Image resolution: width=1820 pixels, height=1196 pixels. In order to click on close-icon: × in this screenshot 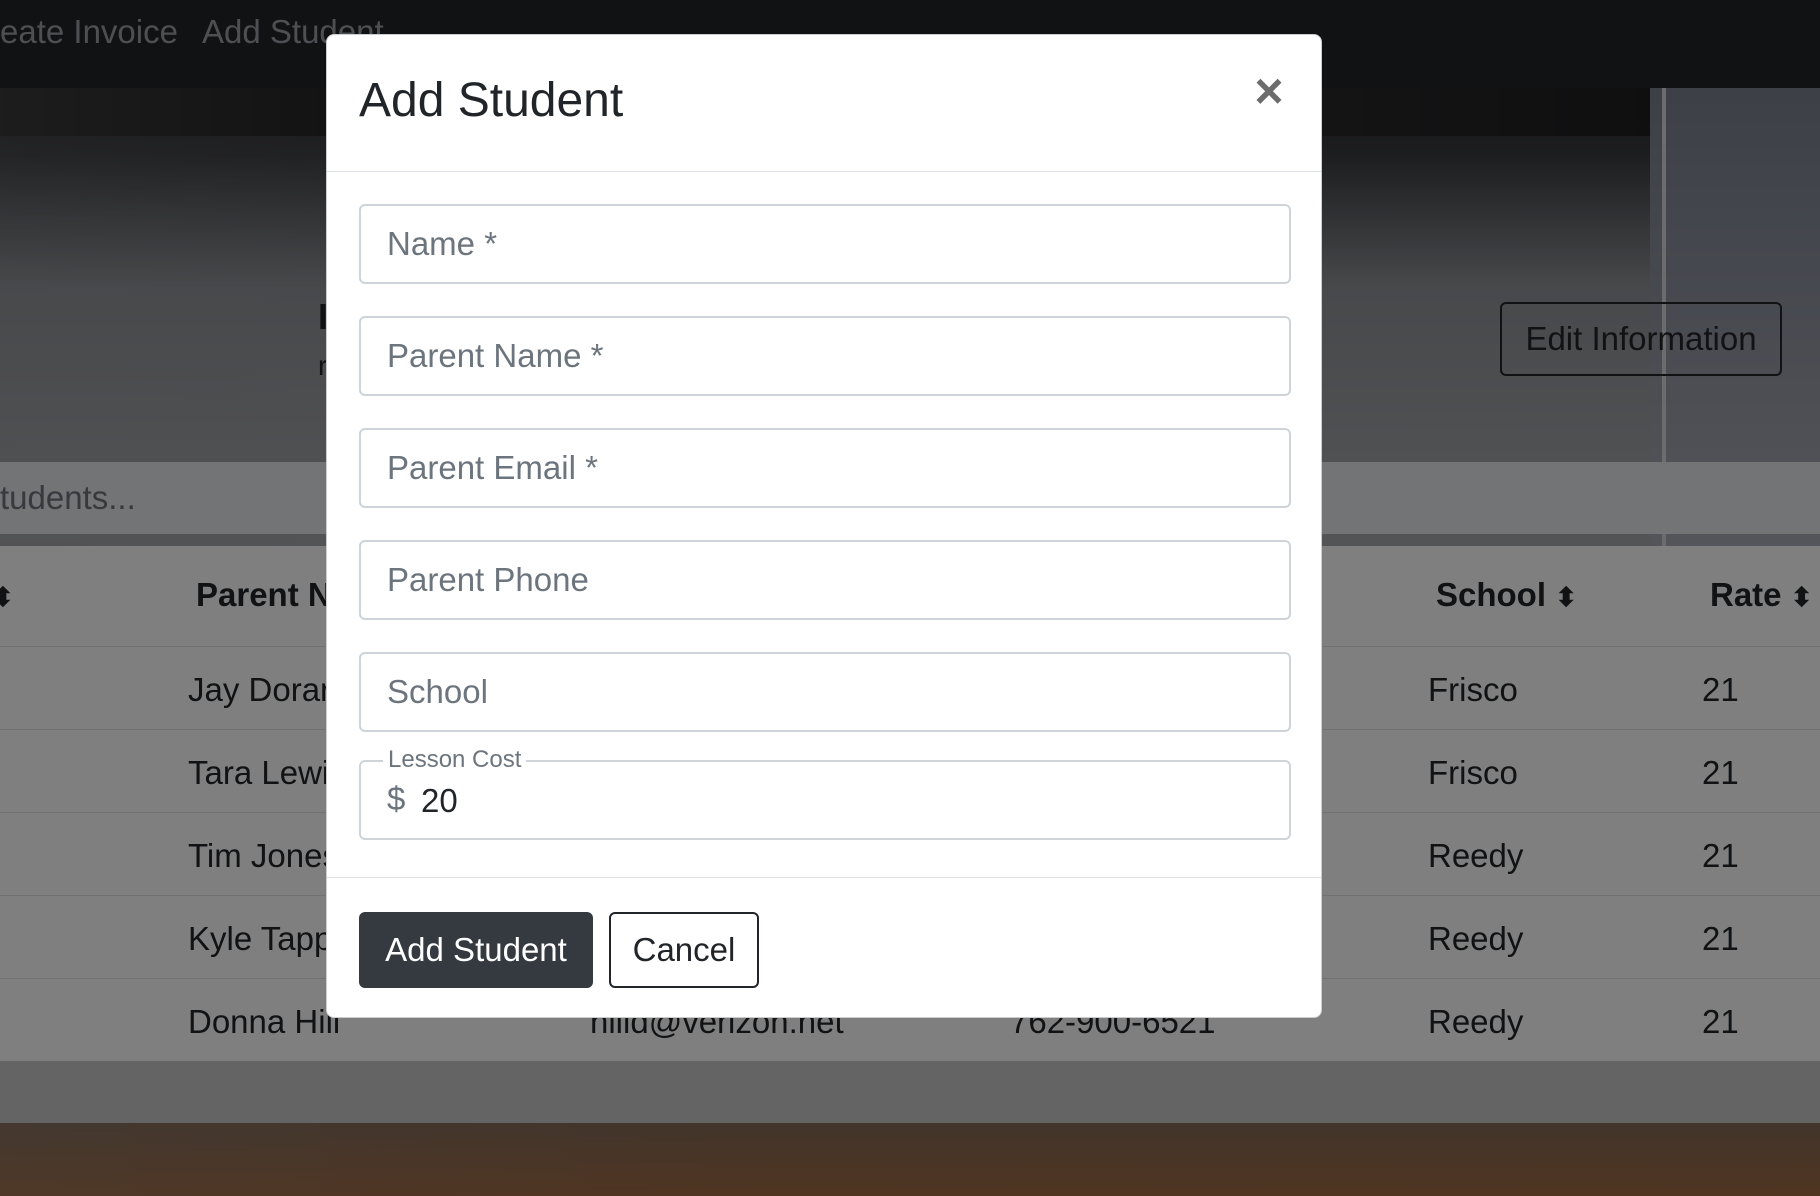, I will do `click(1269, 91)`.